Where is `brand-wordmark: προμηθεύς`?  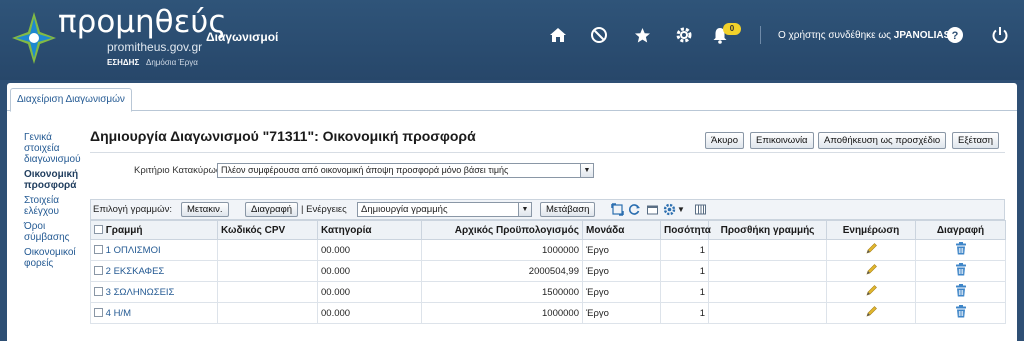
brand-wordmark: προμηθεύς is located at coordinates (142, 22).